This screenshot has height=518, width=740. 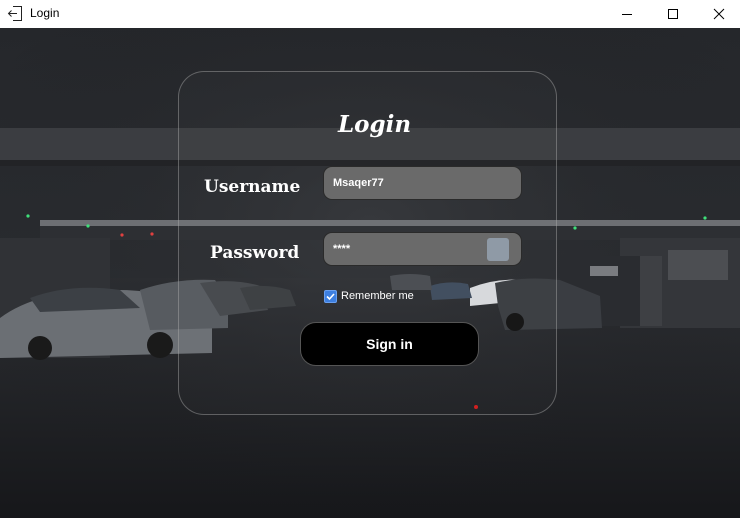 I want to click on username-value: Msaqer77, so click(x=358, y=183).